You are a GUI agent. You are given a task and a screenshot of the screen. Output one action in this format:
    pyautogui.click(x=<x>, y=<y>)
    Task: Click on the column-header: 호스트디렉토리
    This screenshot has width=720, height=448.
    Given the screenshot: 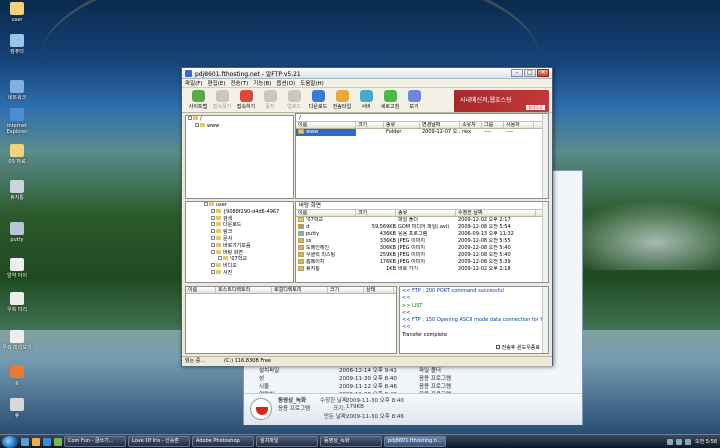 What is the action you would take?
    pyautogui.click(x=244, y=290)
    